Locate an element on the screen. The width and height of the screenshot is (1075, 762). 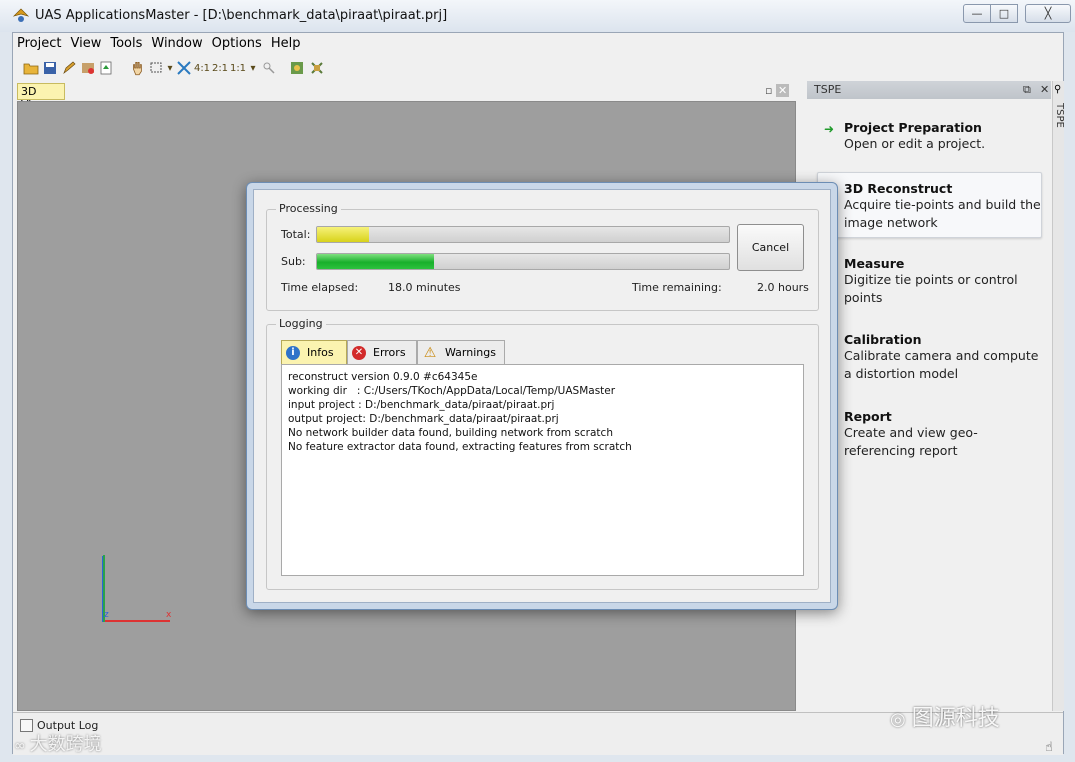
time-remaining-label: Time remaining: is located at coordinates (677, 287).